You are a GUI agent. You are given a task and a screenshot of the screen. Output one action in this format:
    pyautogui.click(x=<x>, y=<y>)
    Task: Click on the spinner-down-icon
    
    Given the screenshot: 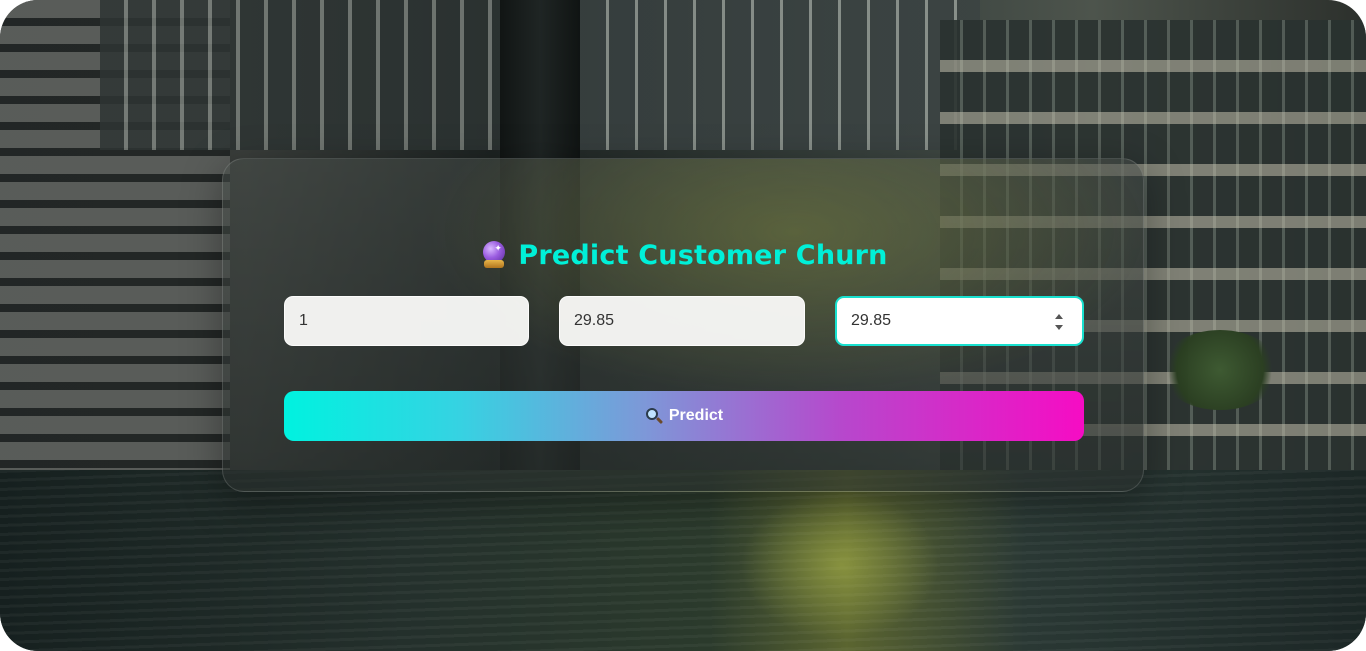 What is the action you would take?
    pyautogui.click(x=1059, y=327)
    